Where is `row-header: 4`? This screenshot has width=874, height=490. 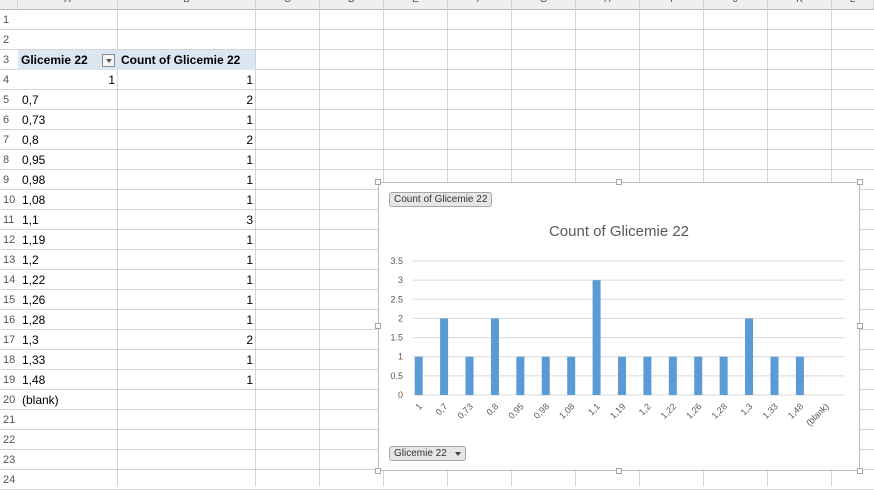 row-header: 4 is located at coordinates (9, 80).